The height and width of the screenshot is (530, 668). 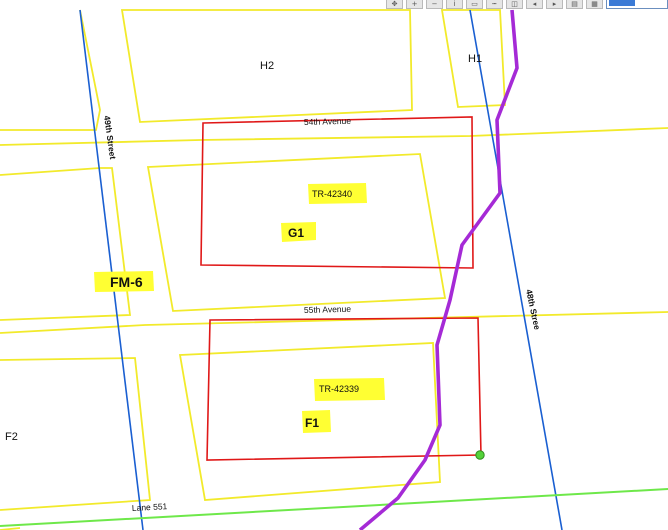 What do you see at coordinates (11, 437) in the screenshot?
I see `parcel-label-f2: F2` at bounding box center [11, 437].